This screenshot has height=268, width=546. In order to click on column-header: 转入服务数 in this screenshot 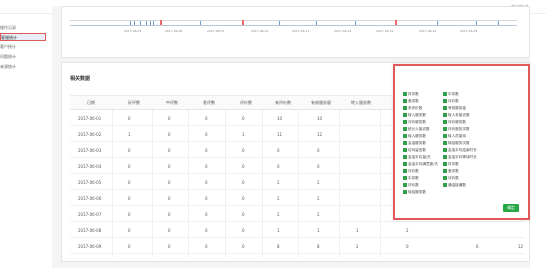, I will do `click(361, 102)`.